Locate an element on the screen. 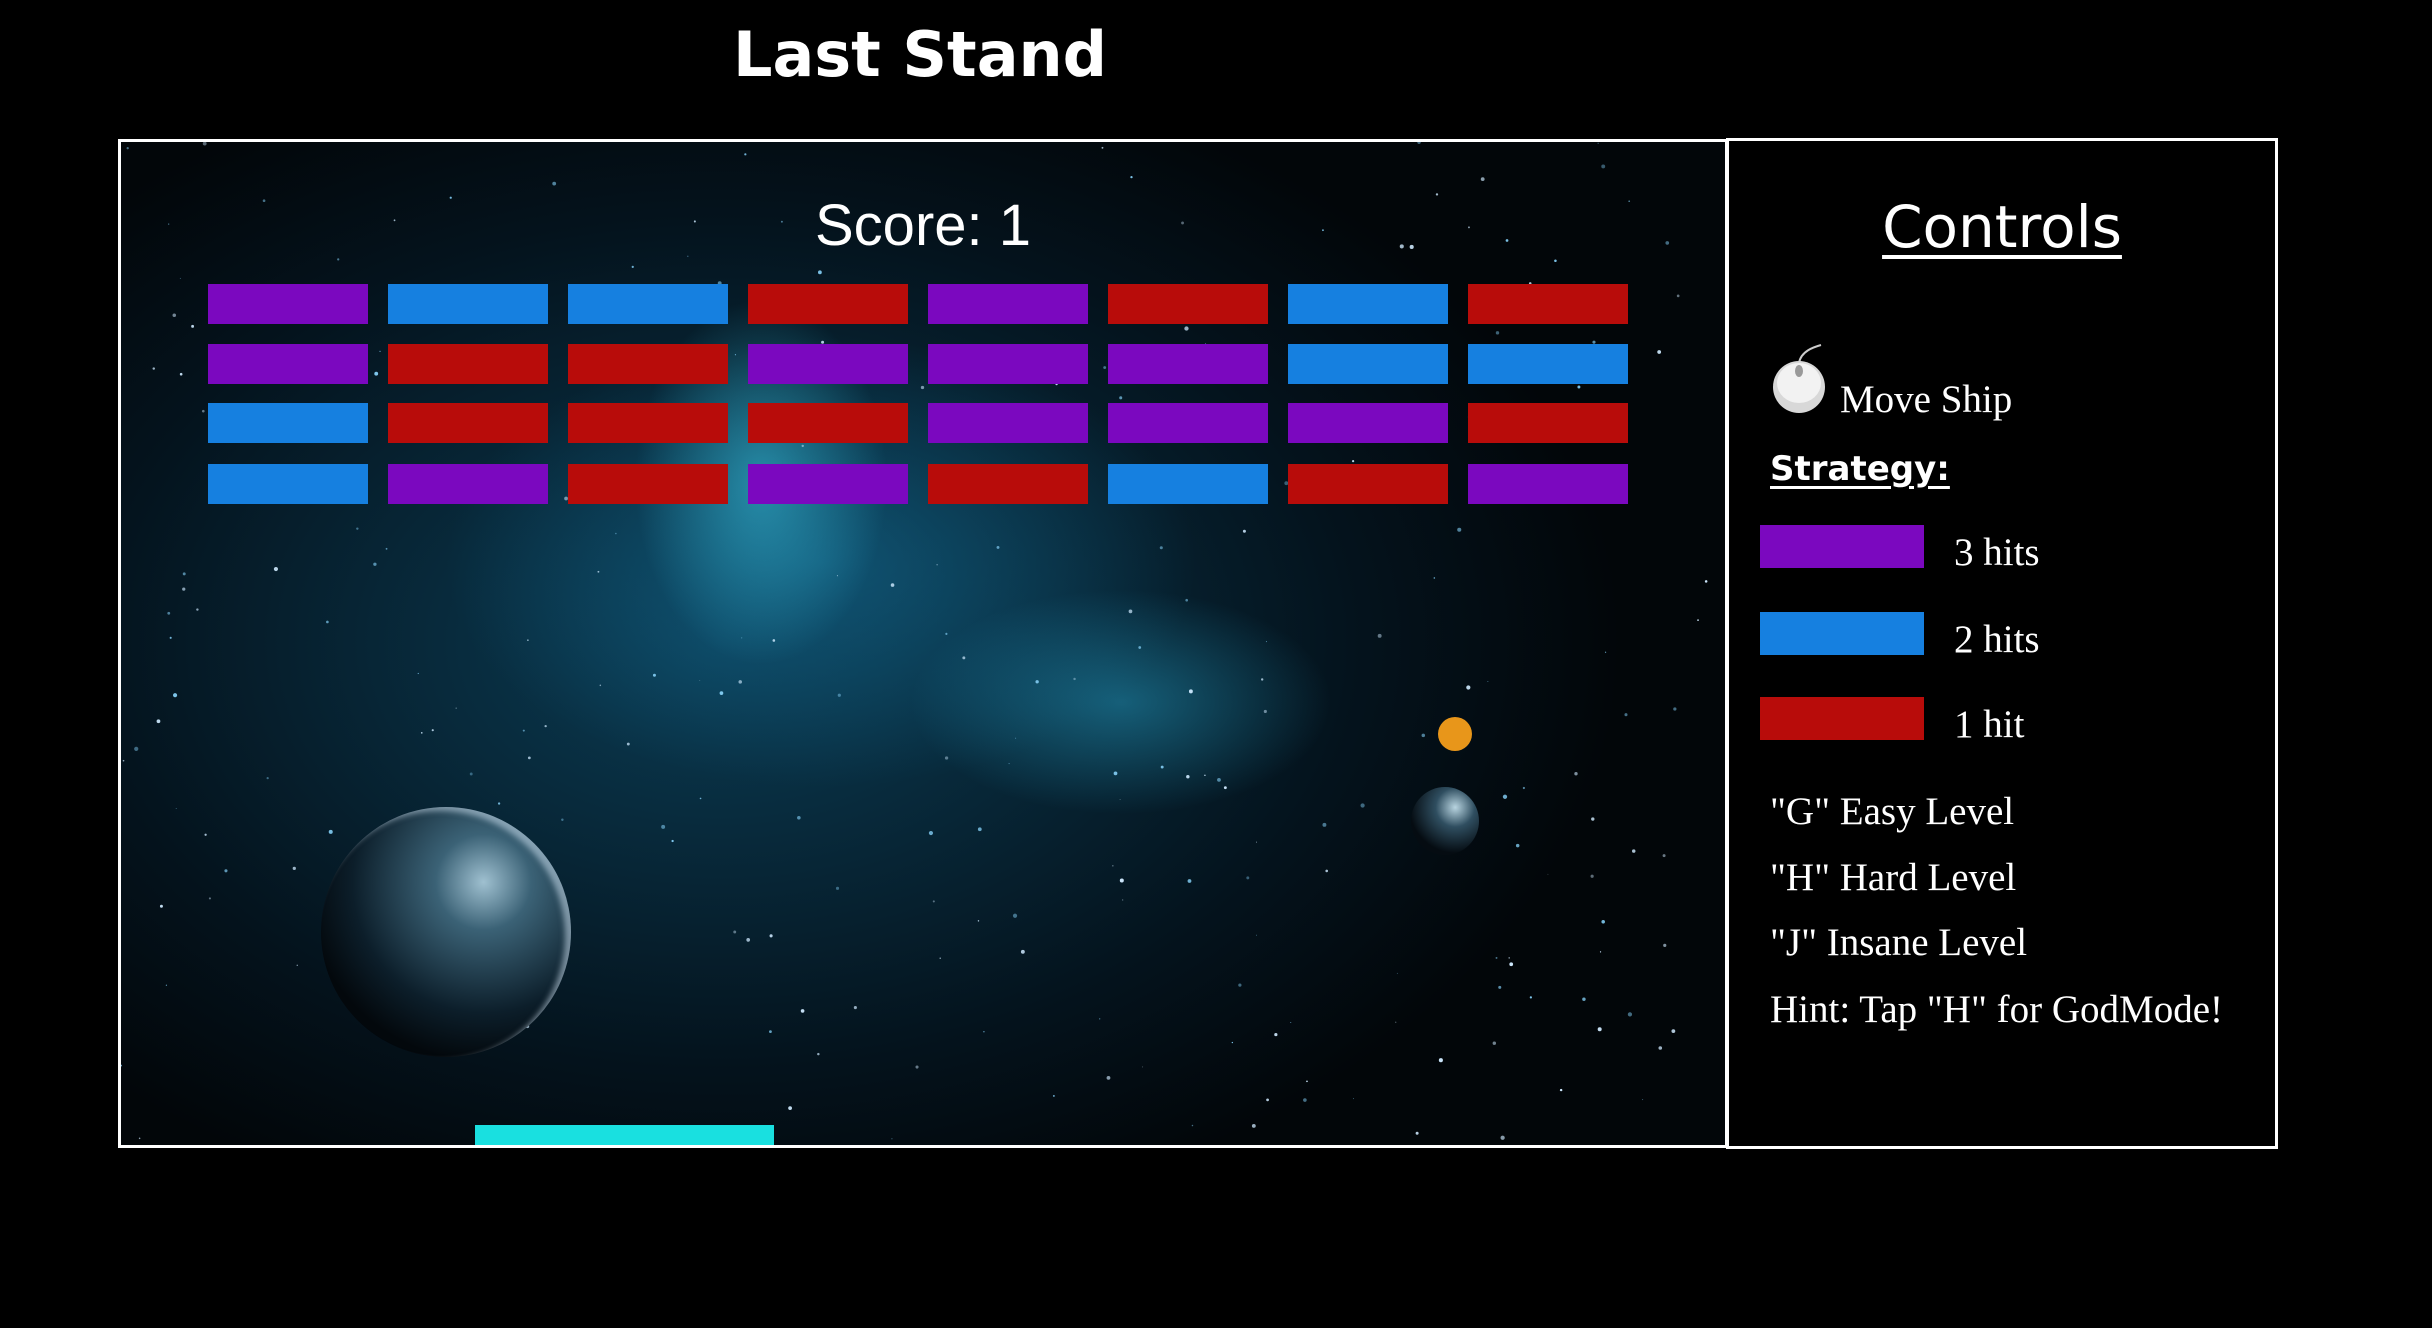 The width and height of the screenshot is (2432, 1328). godmode-hint: Hint: Tap "H" for GodMode! is located at coordinates (1996, 1009).